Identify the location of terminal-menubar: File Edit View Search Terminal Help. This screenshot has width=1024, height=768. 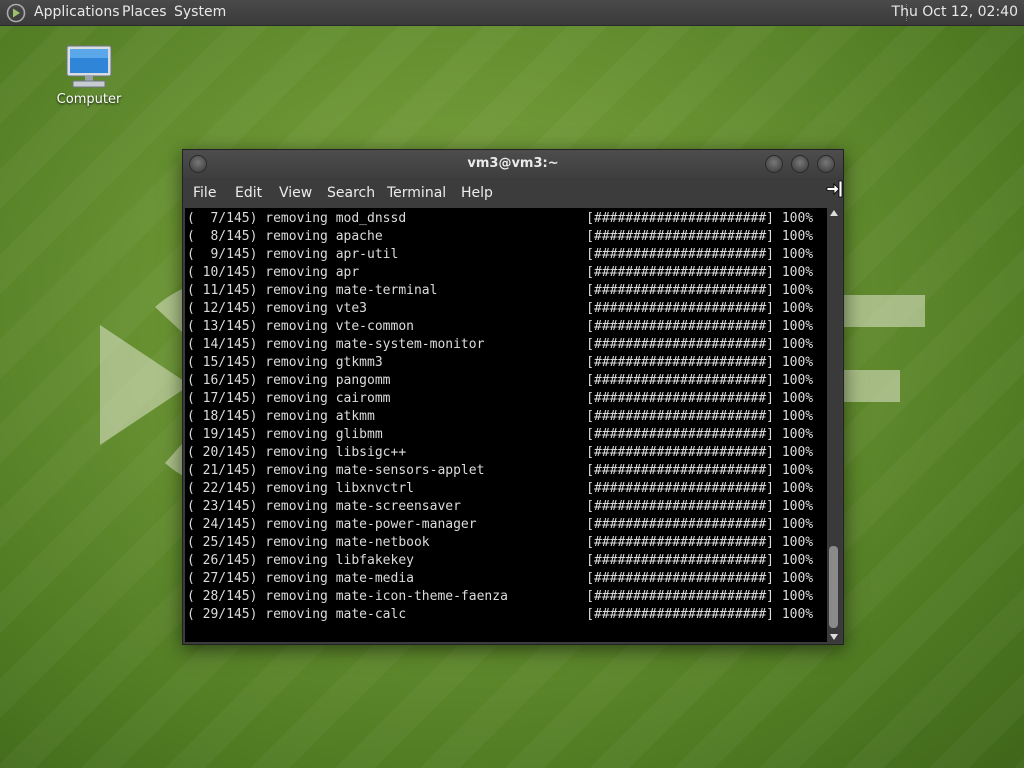
(513, 193).